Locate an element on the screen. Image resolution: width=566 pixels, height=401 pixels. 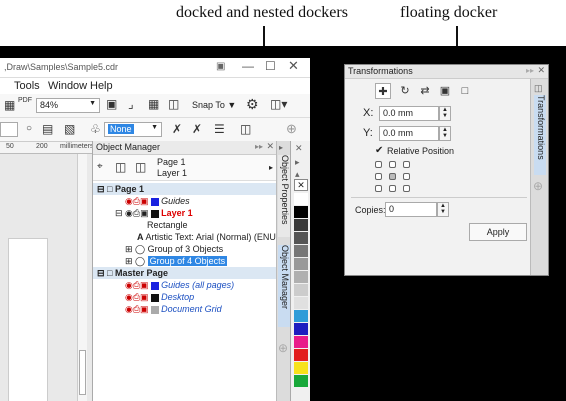
maximize-icon: ☐ is located at coordinates (270, 66).